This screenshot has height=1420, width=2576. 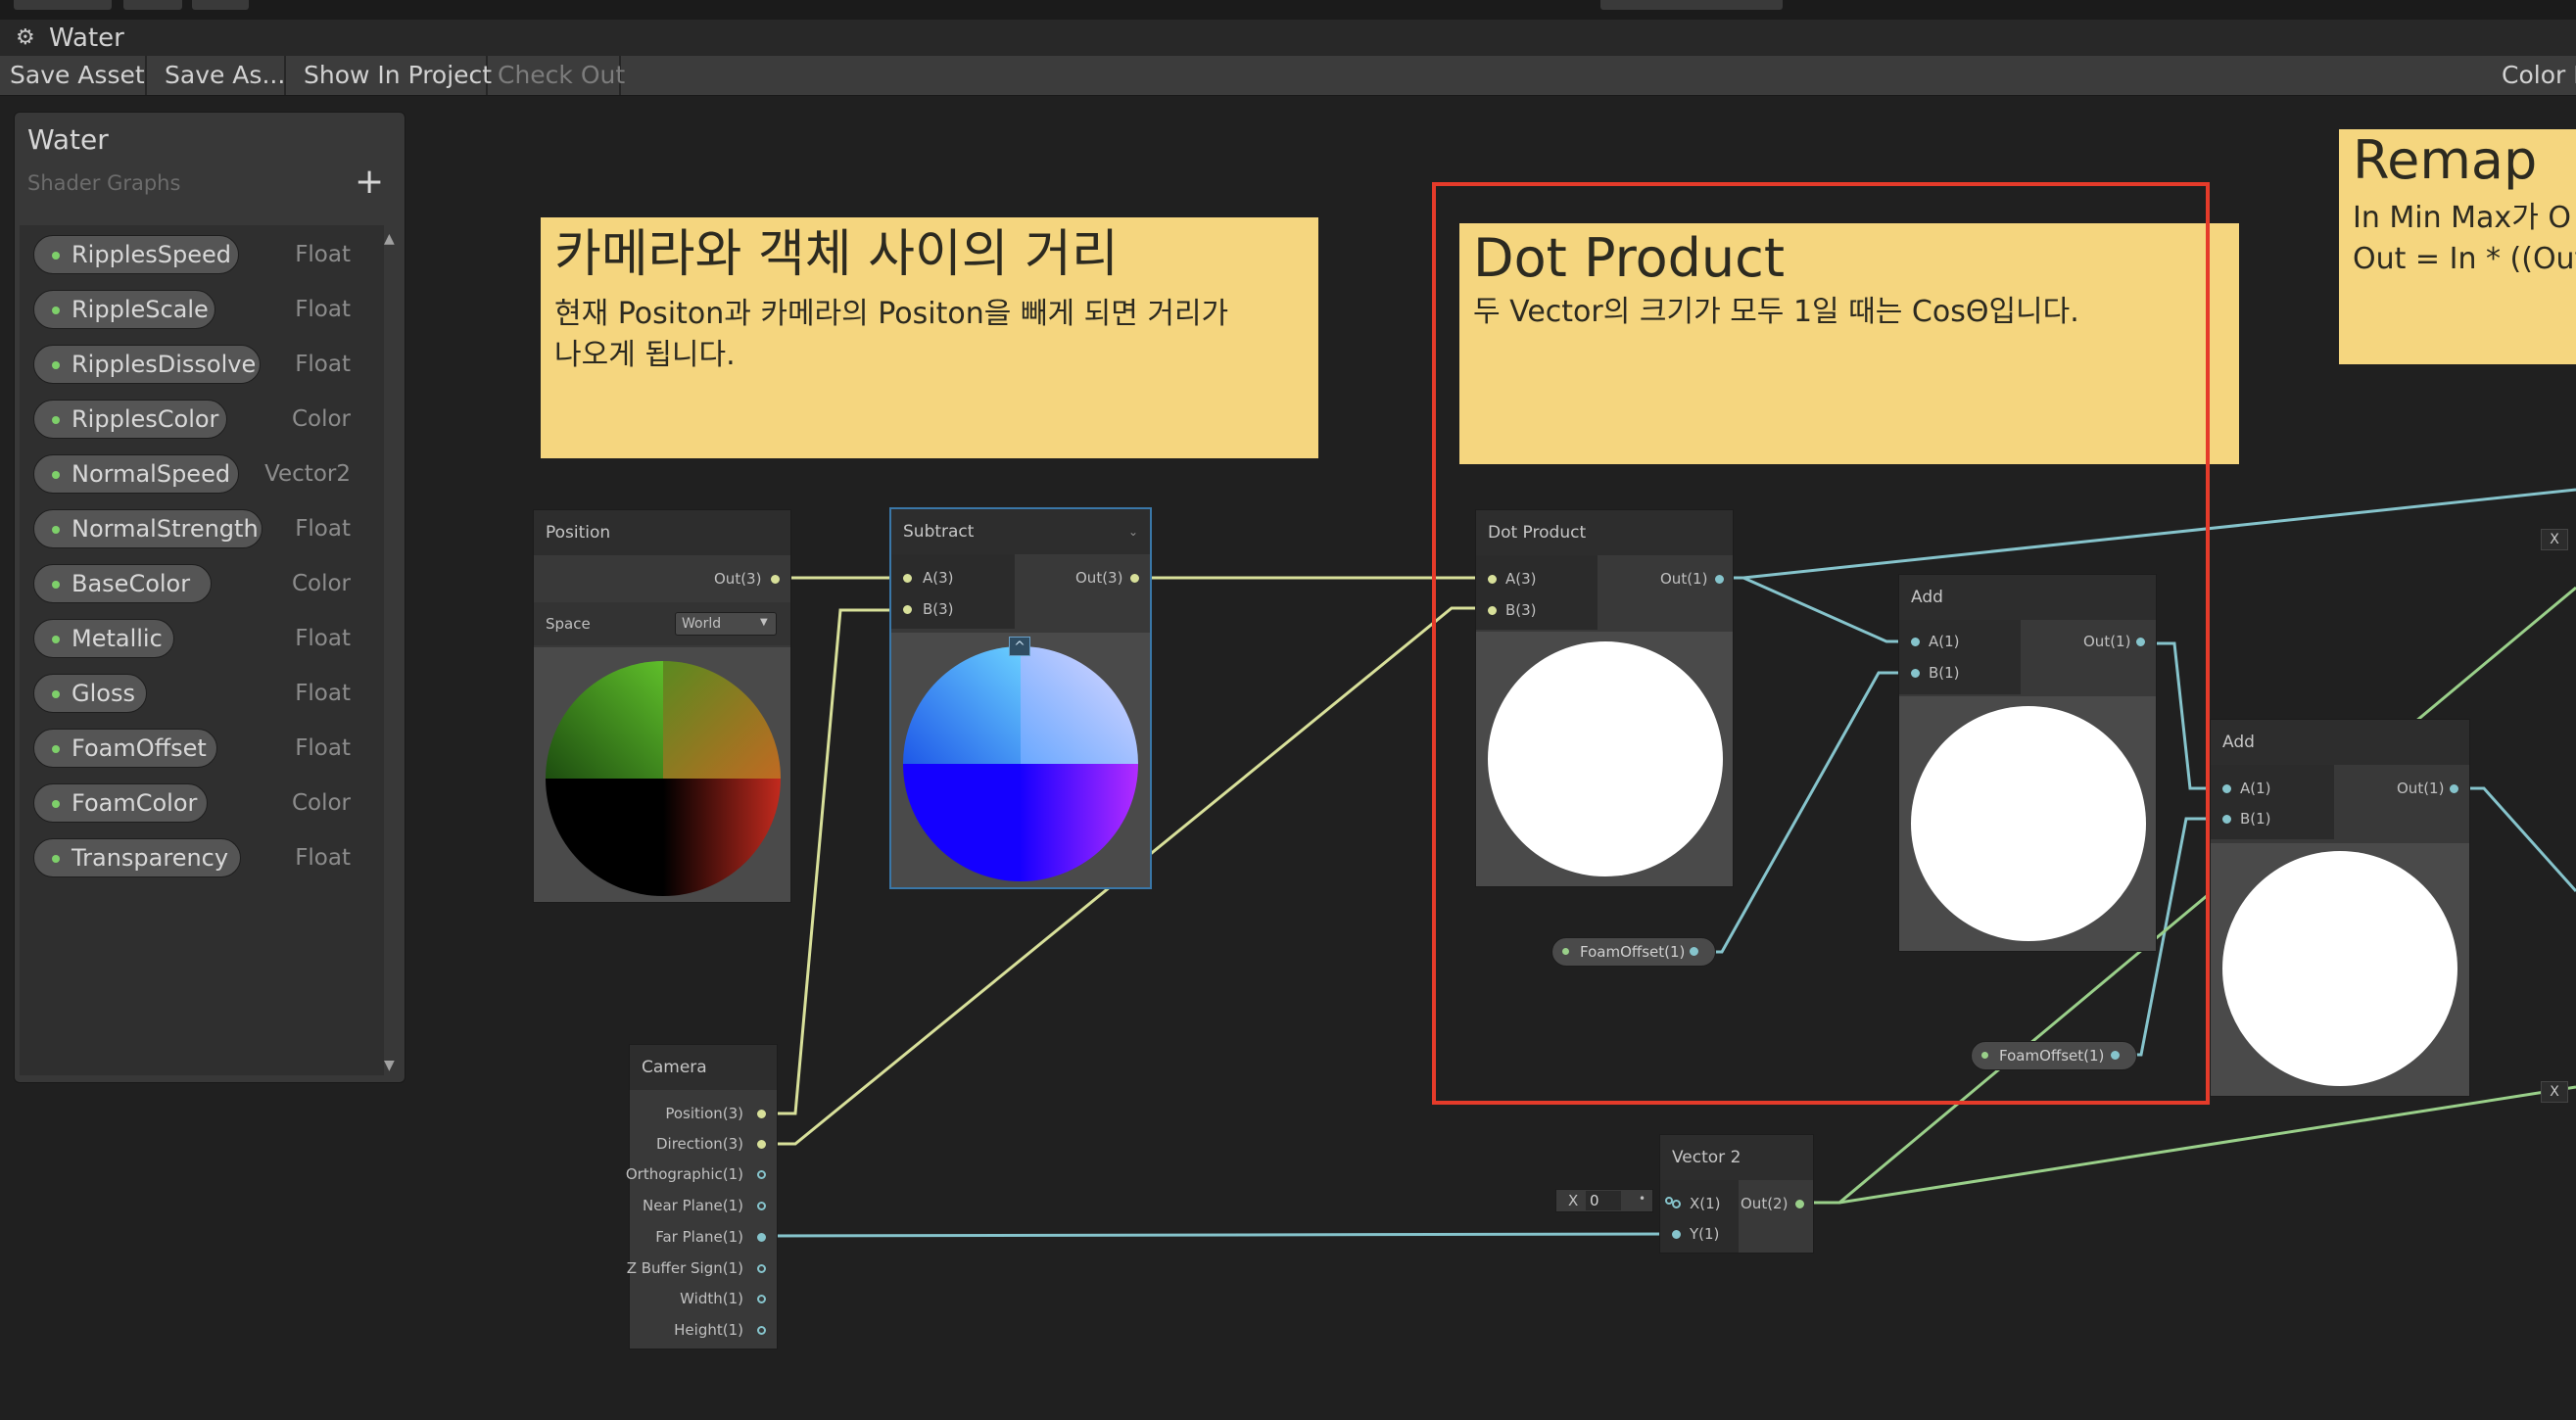 I want to click on property-ripple-scale: RippleScale, so click(x=124, y=309).